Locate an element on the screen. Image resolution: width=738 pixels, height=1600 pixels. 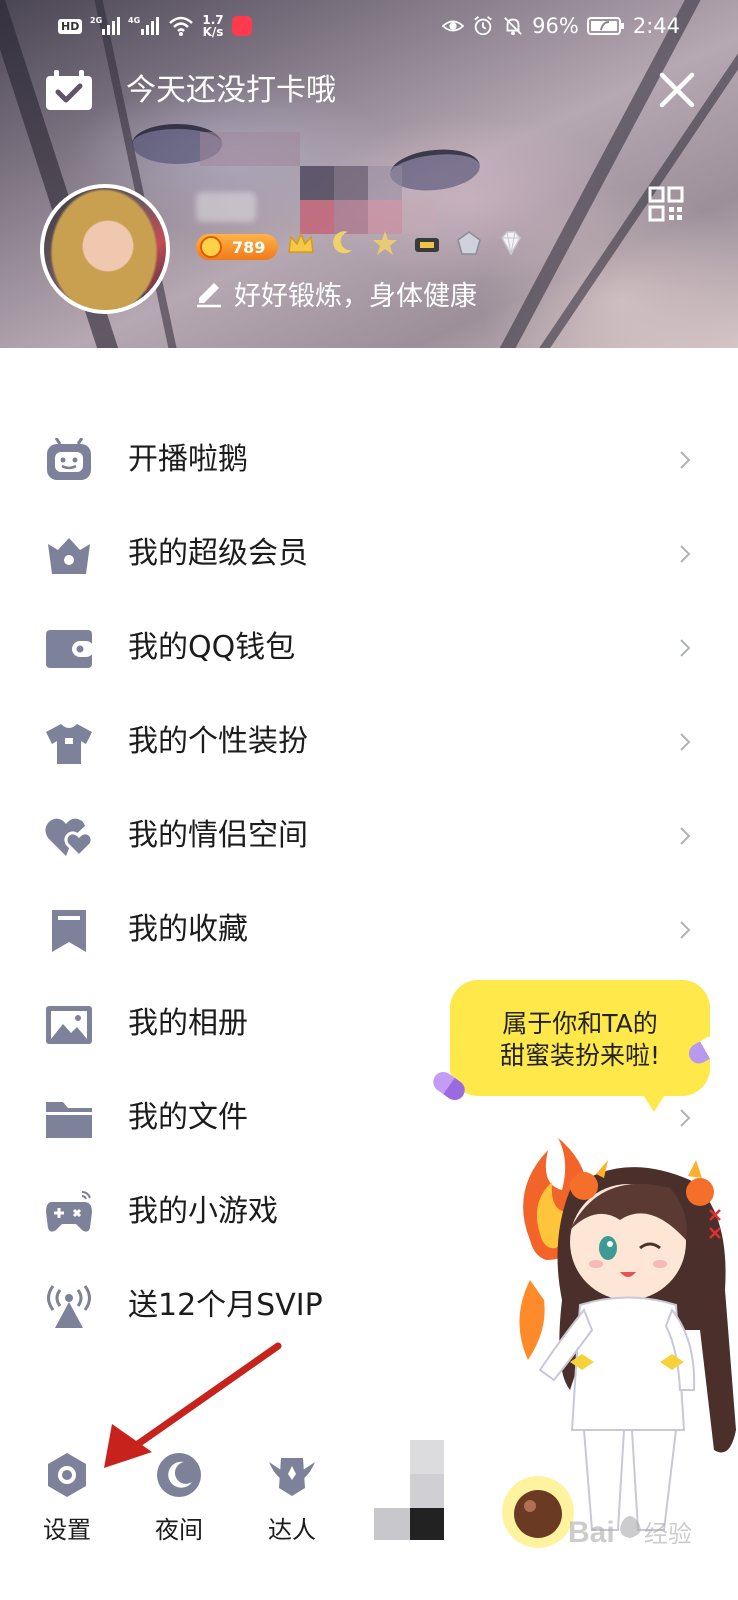
clock: 2:44 is located at coordinates (656, 26).